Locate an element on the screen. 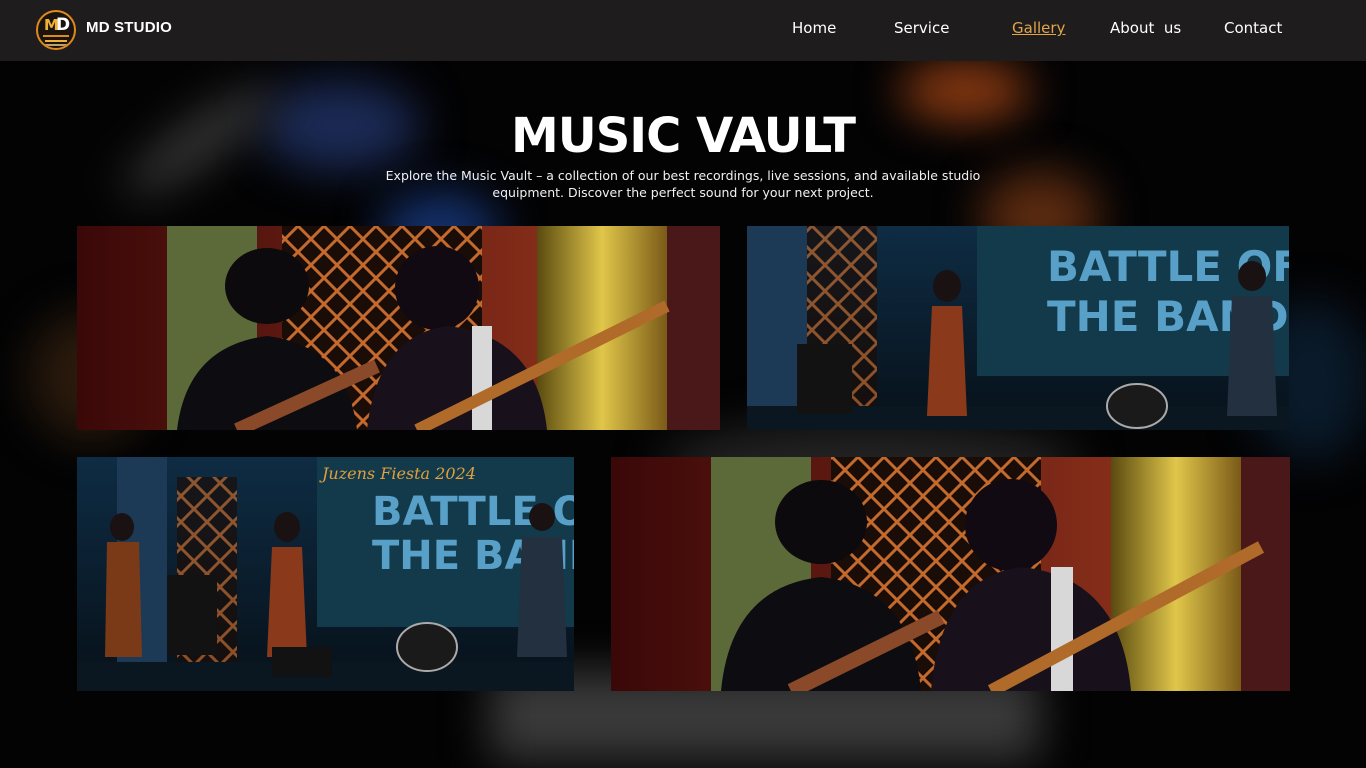  guitarists-closeup-photo is located at coordinates (398, 328).